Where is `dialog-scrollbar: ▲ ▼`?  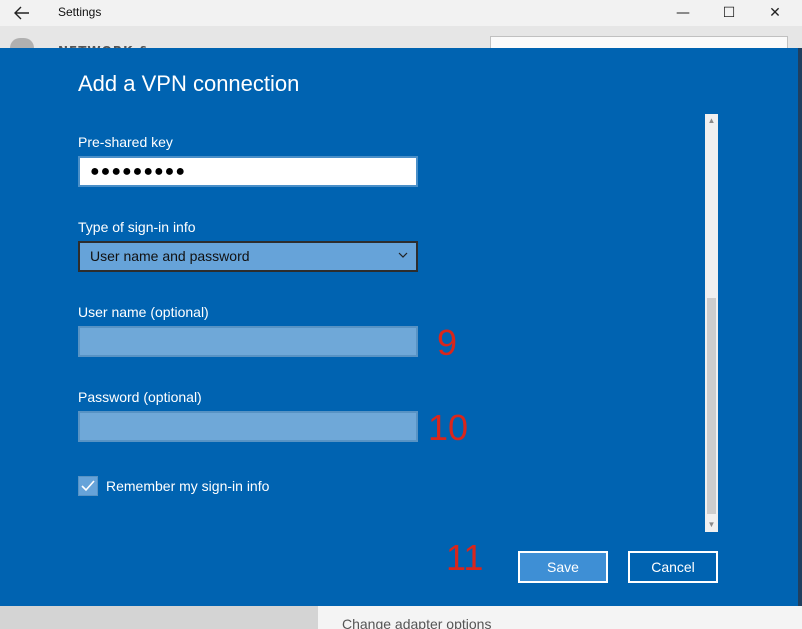
dialog-scrollbar: ▲ ▼ is located at coordinates (711, 323).